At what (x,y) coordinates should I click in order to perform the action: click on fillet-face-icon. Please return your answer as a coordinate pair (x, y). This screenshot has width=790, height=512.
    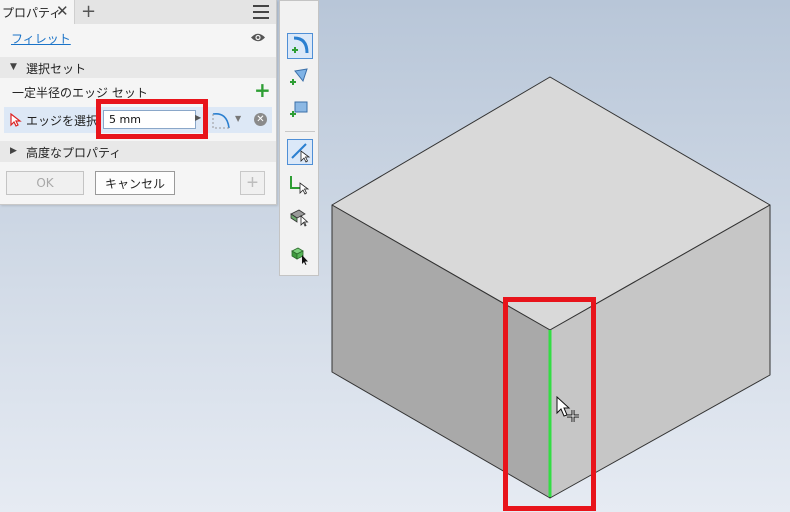
    Looking at the image, I should click on (300, 78).